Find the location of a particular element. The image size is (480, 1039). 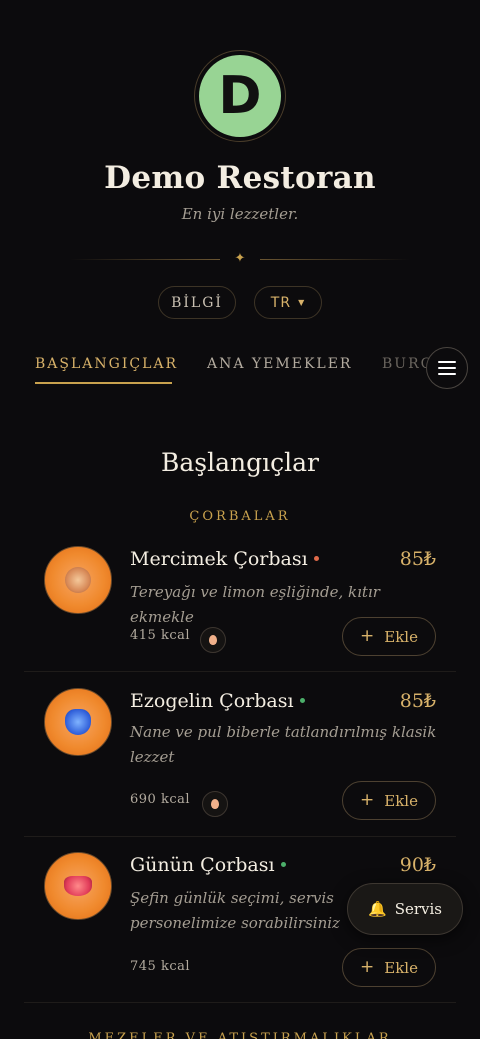

service-button-label: Servis is located at coordinates (418, 909).